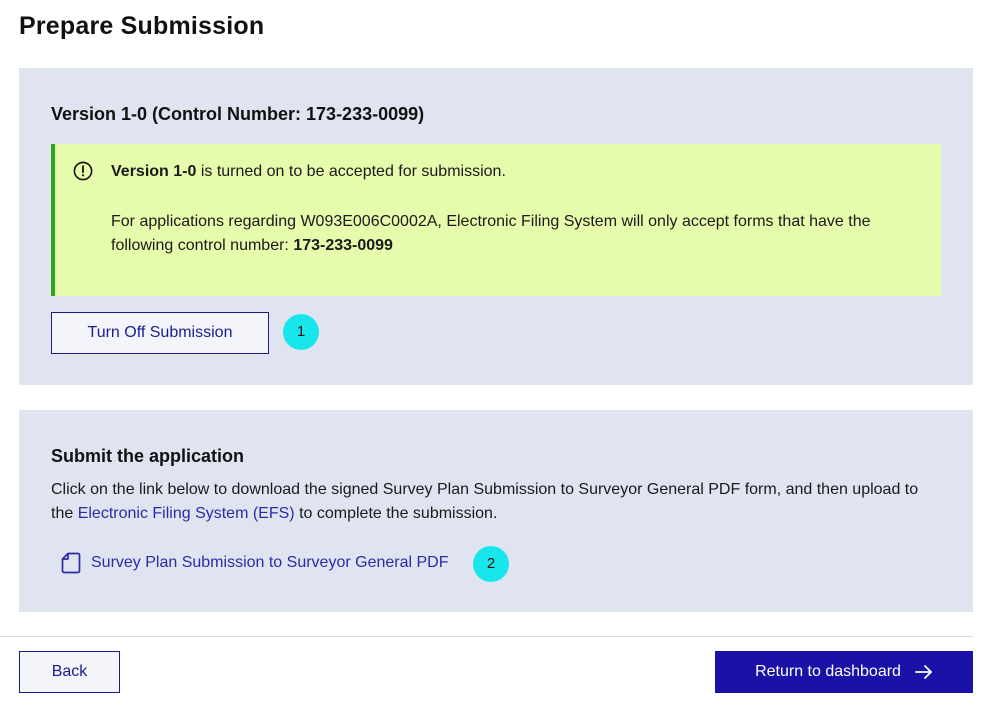  What do you see at coordinates (154, 171) in the screenshot?
I see `notice-version-label: Version 1-0` at bounding box center [154, 171].